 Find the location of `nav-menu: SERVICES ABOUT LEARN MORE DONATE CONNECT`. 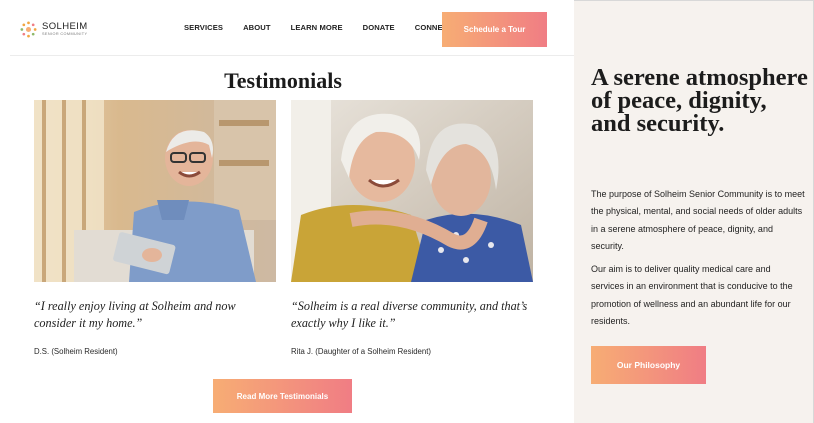

nav-menu: SERVICES ABOUT LEARN MORE DONATE CONNECT is located at coordinates (328, 27).